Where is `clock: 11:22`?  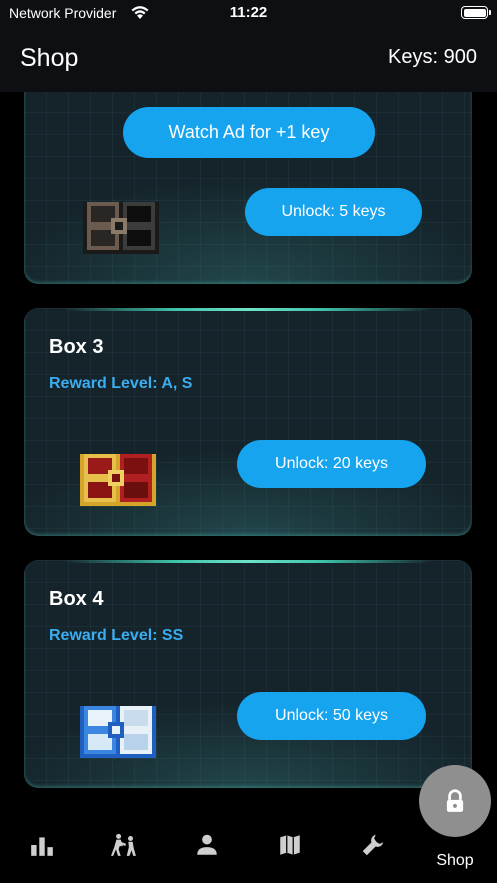 clock: 11:22 is located at coordinates (248, 12).